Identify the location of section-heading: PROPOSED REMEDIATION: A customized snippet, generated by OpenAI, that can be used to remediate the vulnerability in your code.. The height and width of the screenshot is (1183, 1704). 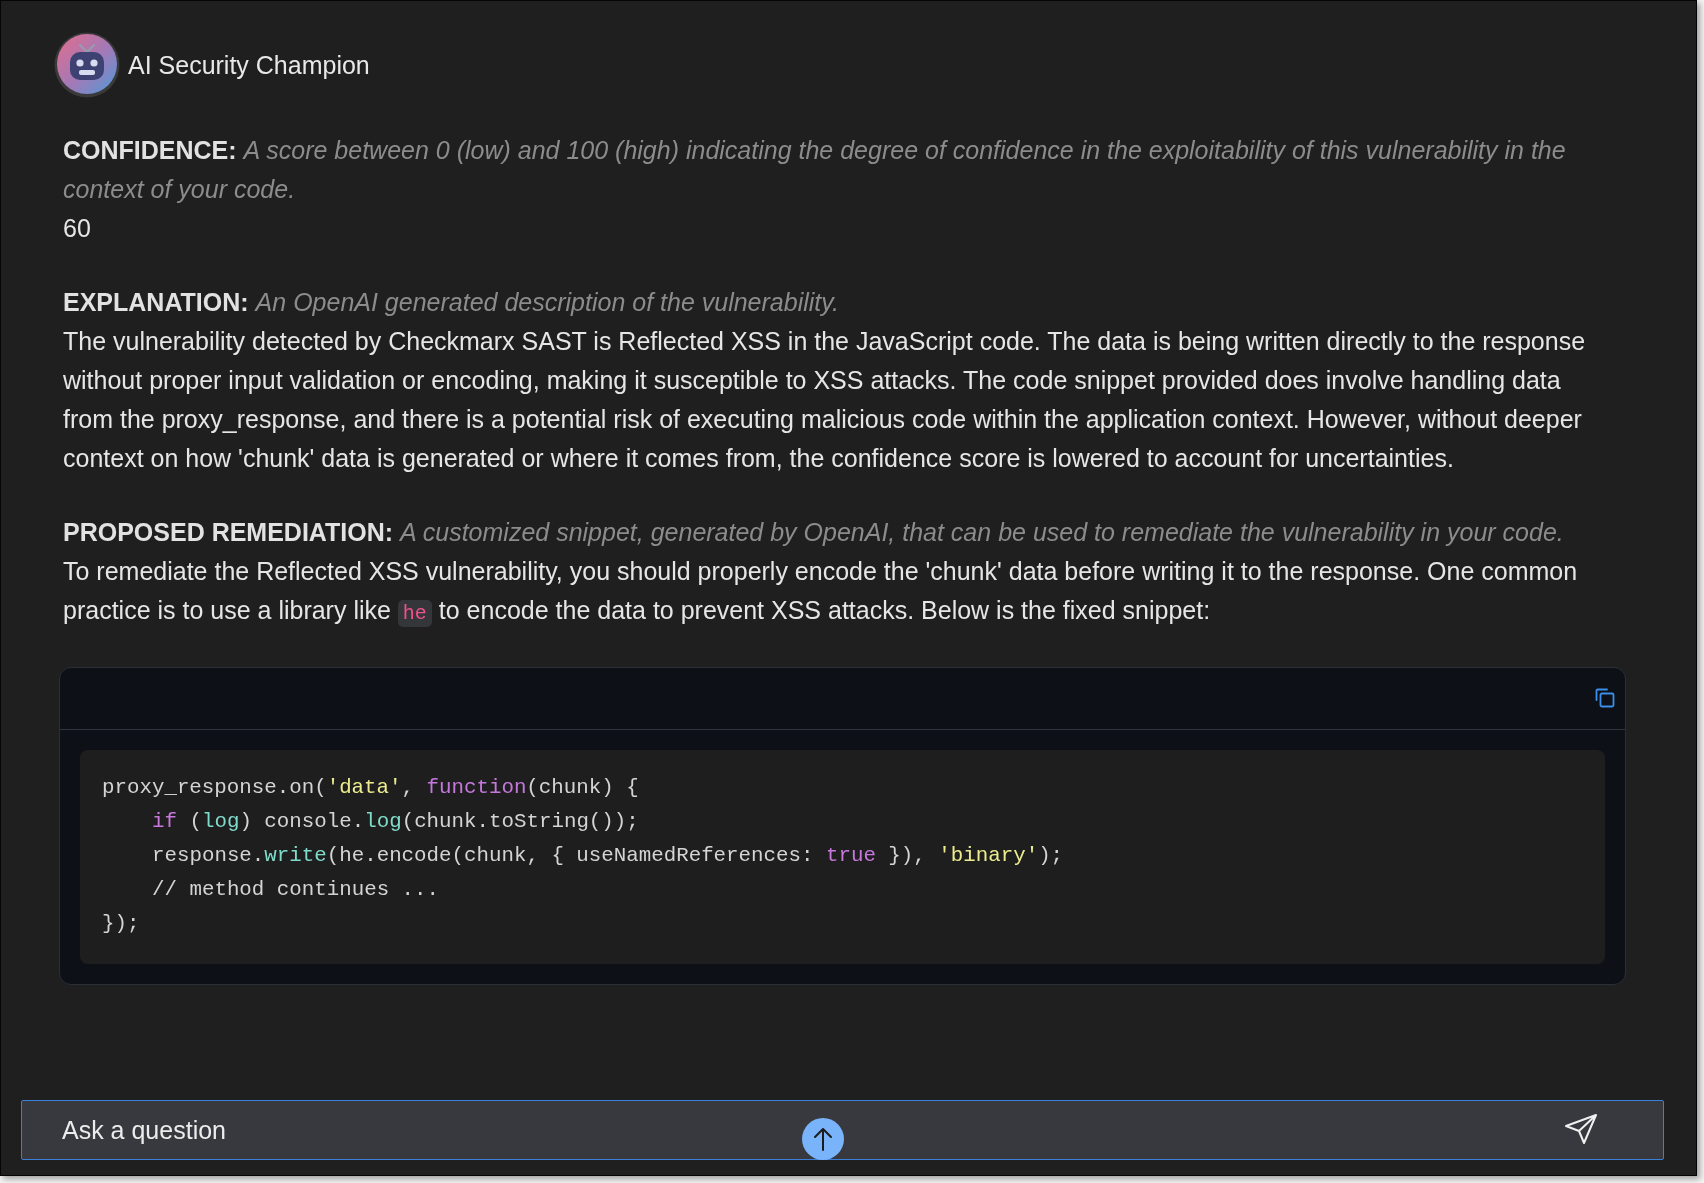
(814, 532).